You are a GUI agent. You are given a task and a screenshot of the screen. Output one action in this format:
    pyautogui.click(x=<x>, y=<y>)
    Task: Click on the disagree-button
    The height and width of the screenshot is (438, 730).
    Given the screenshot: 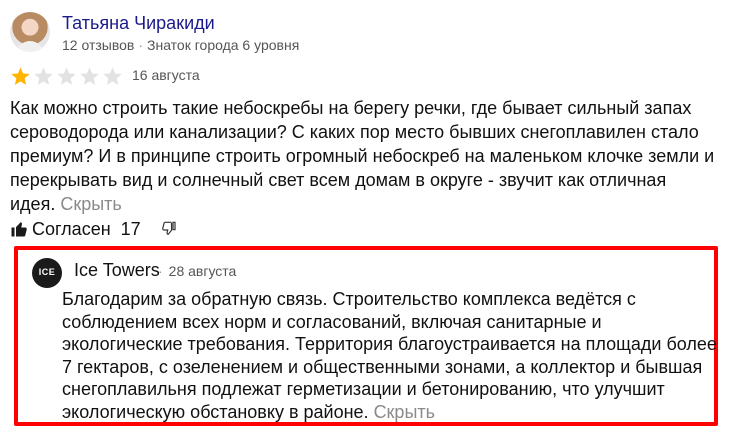 What is the action you would take?
    pyautogui.click(x=169, y=229)
    